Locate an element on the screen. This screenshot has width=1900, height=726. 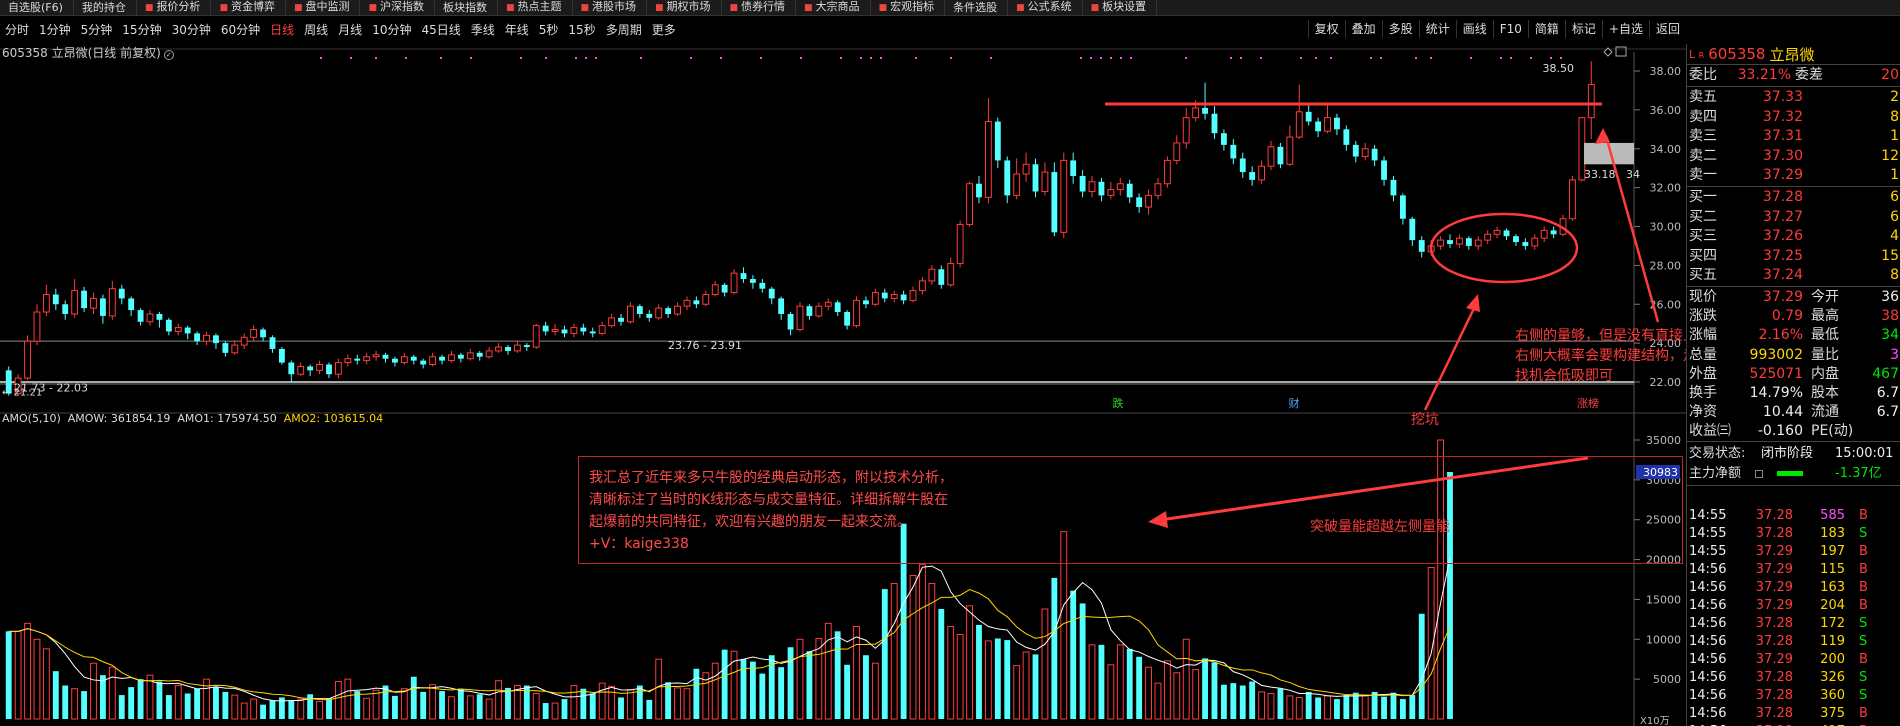
period-tab-2: 5分钟 is located at coordinates (97, 29).